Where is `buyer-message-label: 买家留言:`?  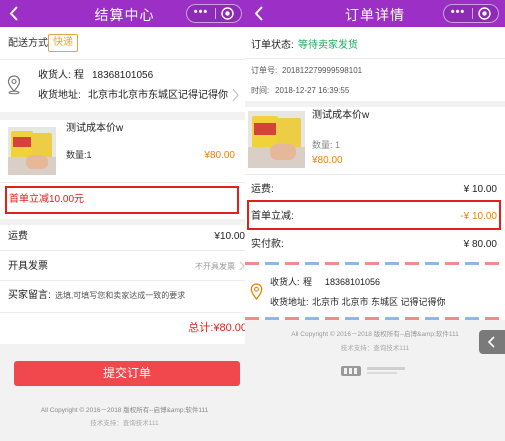 buyer-message-label: 买家留言: is located at coordinates (29, 295).